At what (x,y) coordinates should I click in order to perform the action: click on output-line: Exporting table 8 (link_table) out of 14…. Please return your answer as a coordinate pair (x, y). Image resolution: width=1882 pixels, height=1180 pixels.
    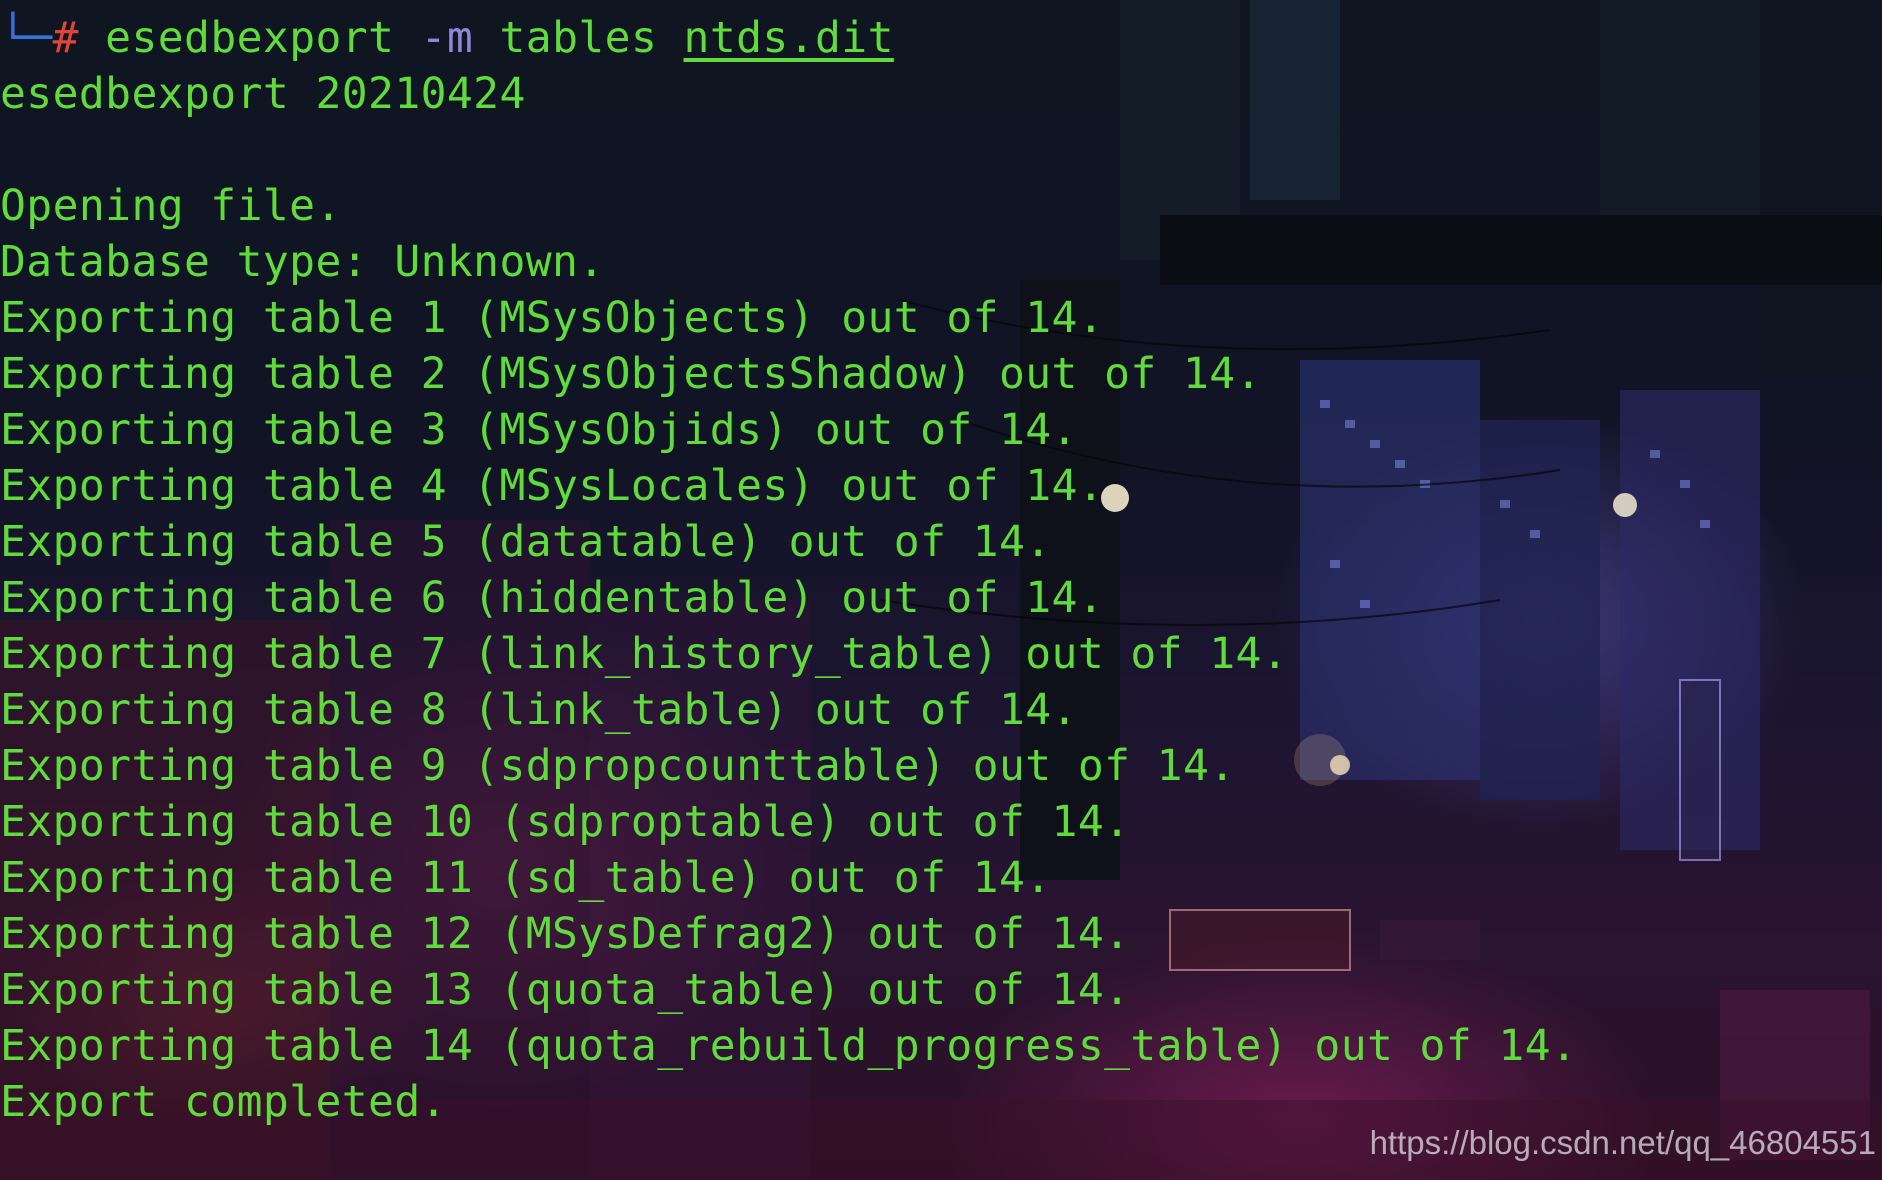
    Looking at the image, I should click on (539, 710).